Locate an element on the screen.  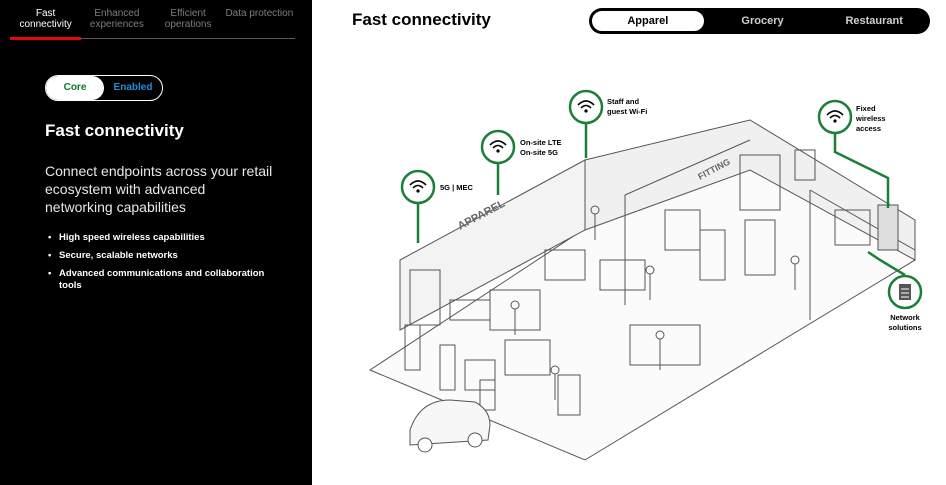
core-enabled-toggle: Core Enabled is located at coordinates (104, 88).